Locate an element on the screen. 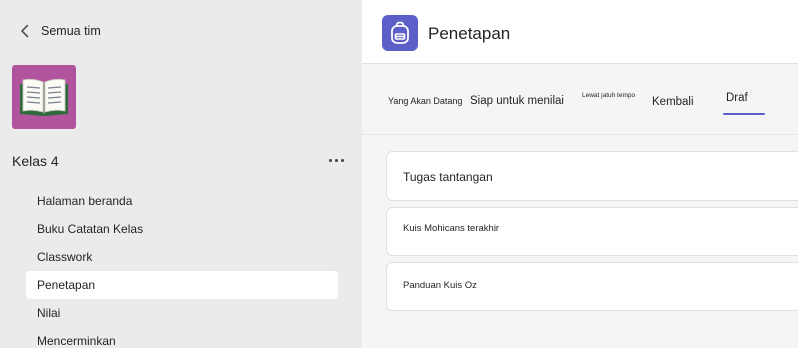 The image size is (798, 348). page-title: Penetapan is located at coordinates (469, 33).